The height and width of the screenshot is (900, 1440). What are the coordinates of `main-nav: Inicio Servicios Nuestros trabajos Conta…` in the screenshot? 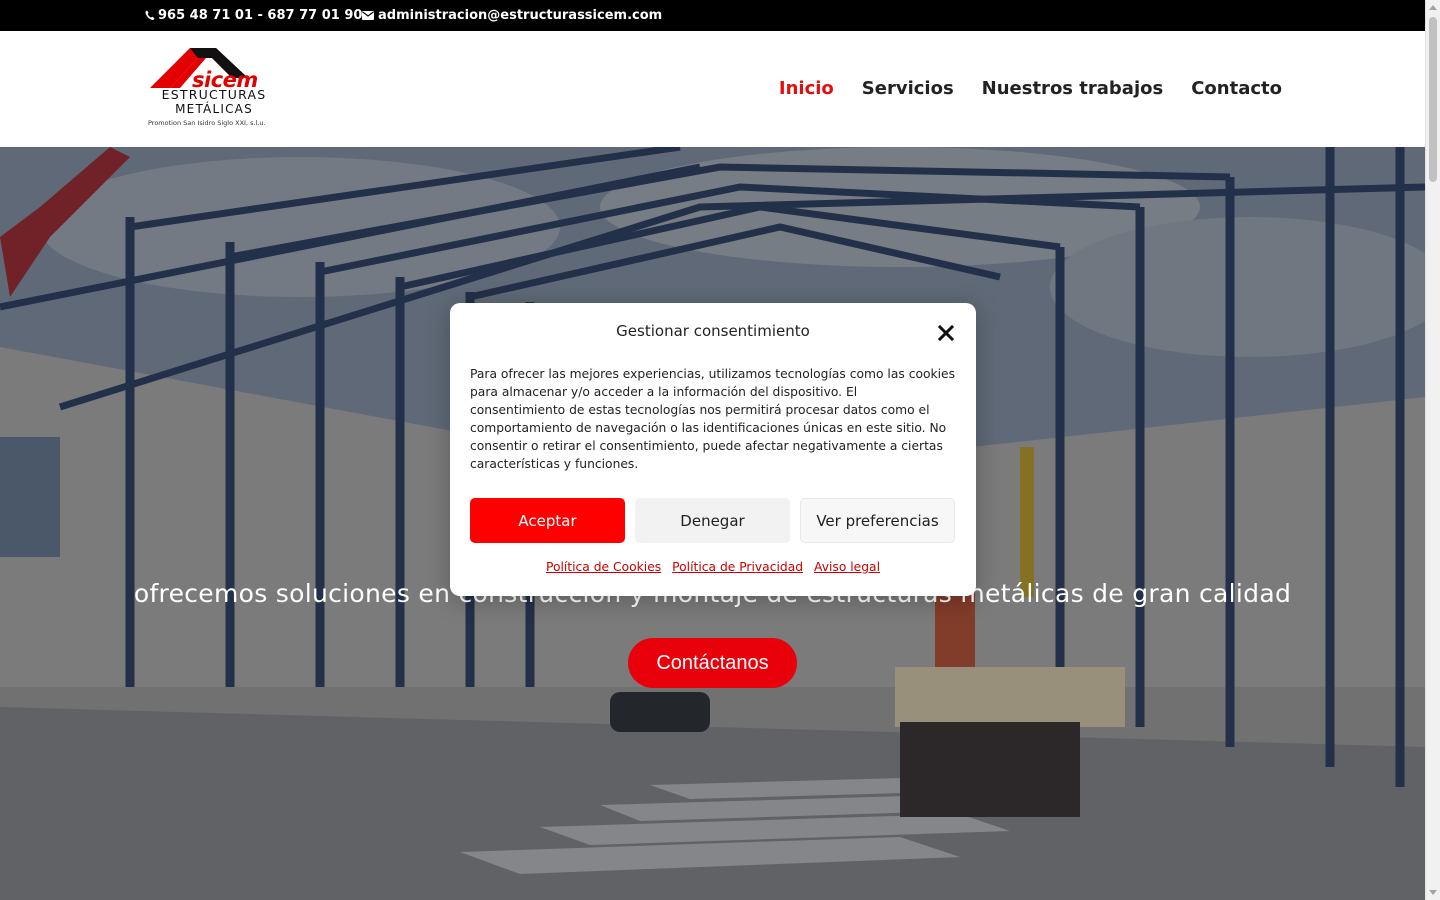 It's located at (1030, 88).